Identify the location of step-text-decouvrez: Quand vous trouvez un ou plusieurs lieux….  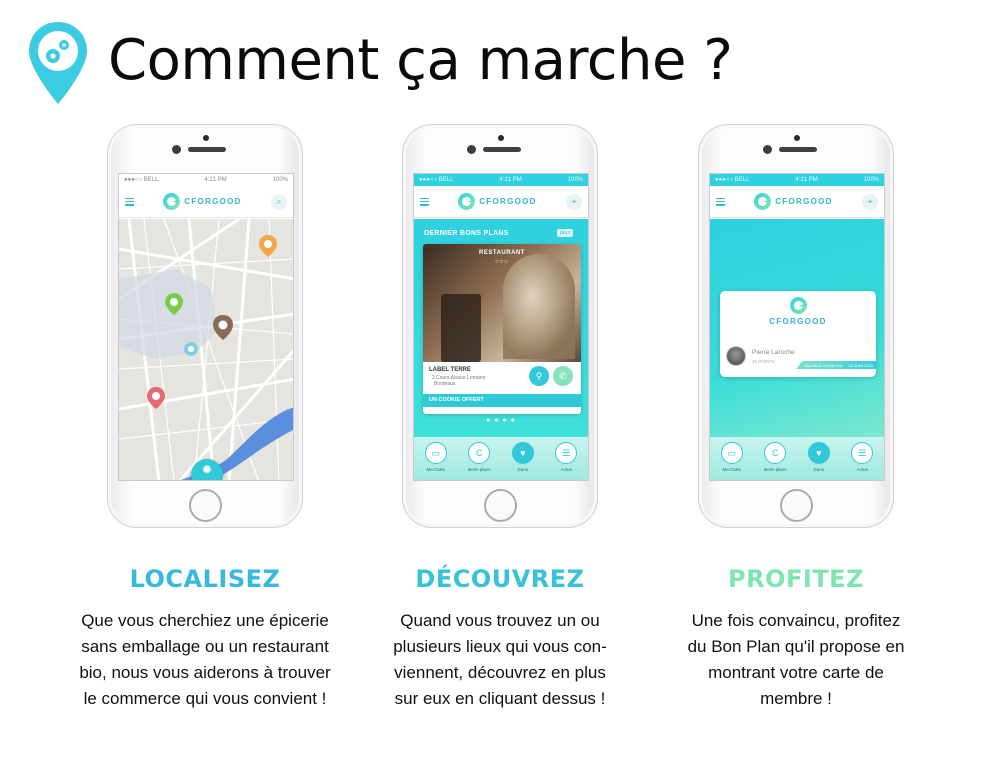
(500, 660).